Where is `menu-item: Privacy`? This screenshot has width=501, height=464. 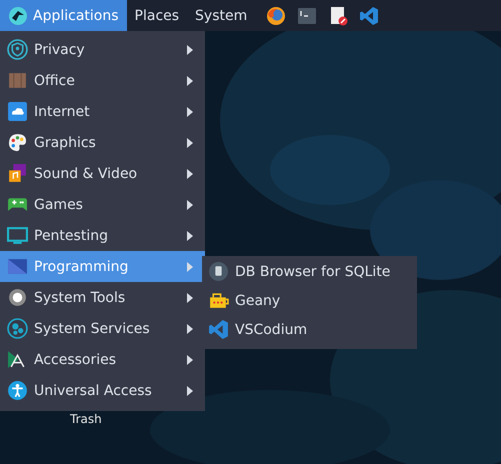 menu-item: Privacy is located at coordinates (102, 49).